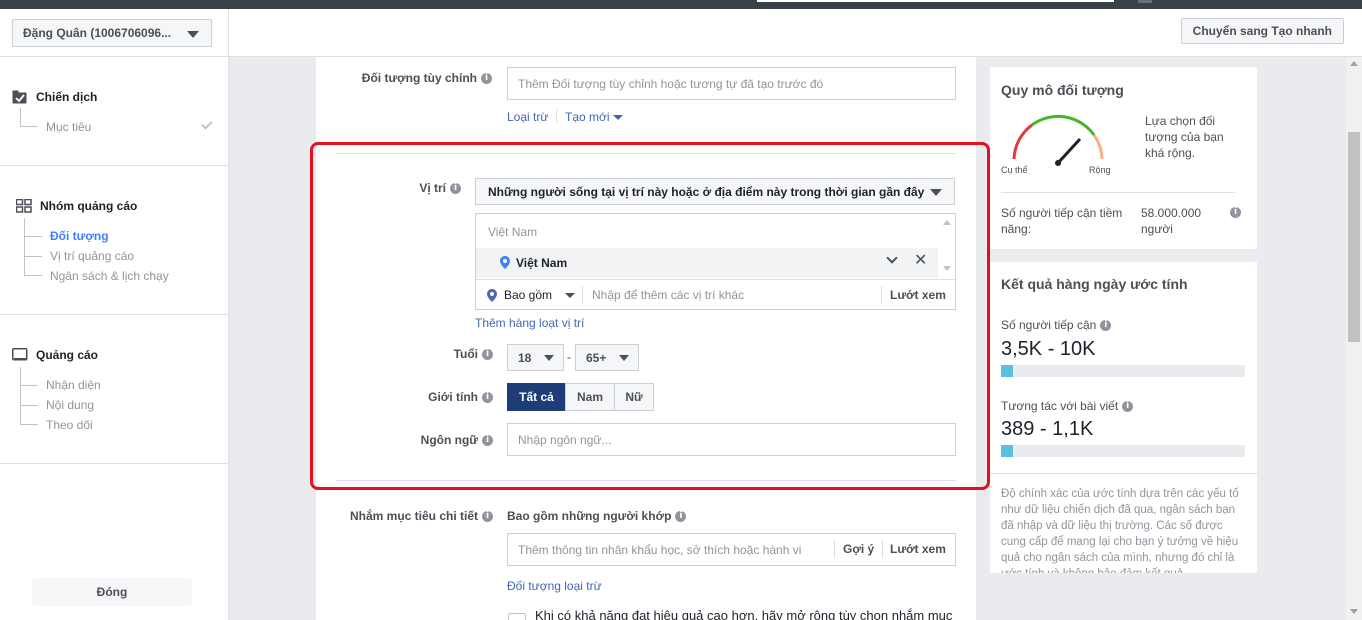  I want to click on sidebar-item-placements: Vị trí quảng cáo, so click(92, 256).